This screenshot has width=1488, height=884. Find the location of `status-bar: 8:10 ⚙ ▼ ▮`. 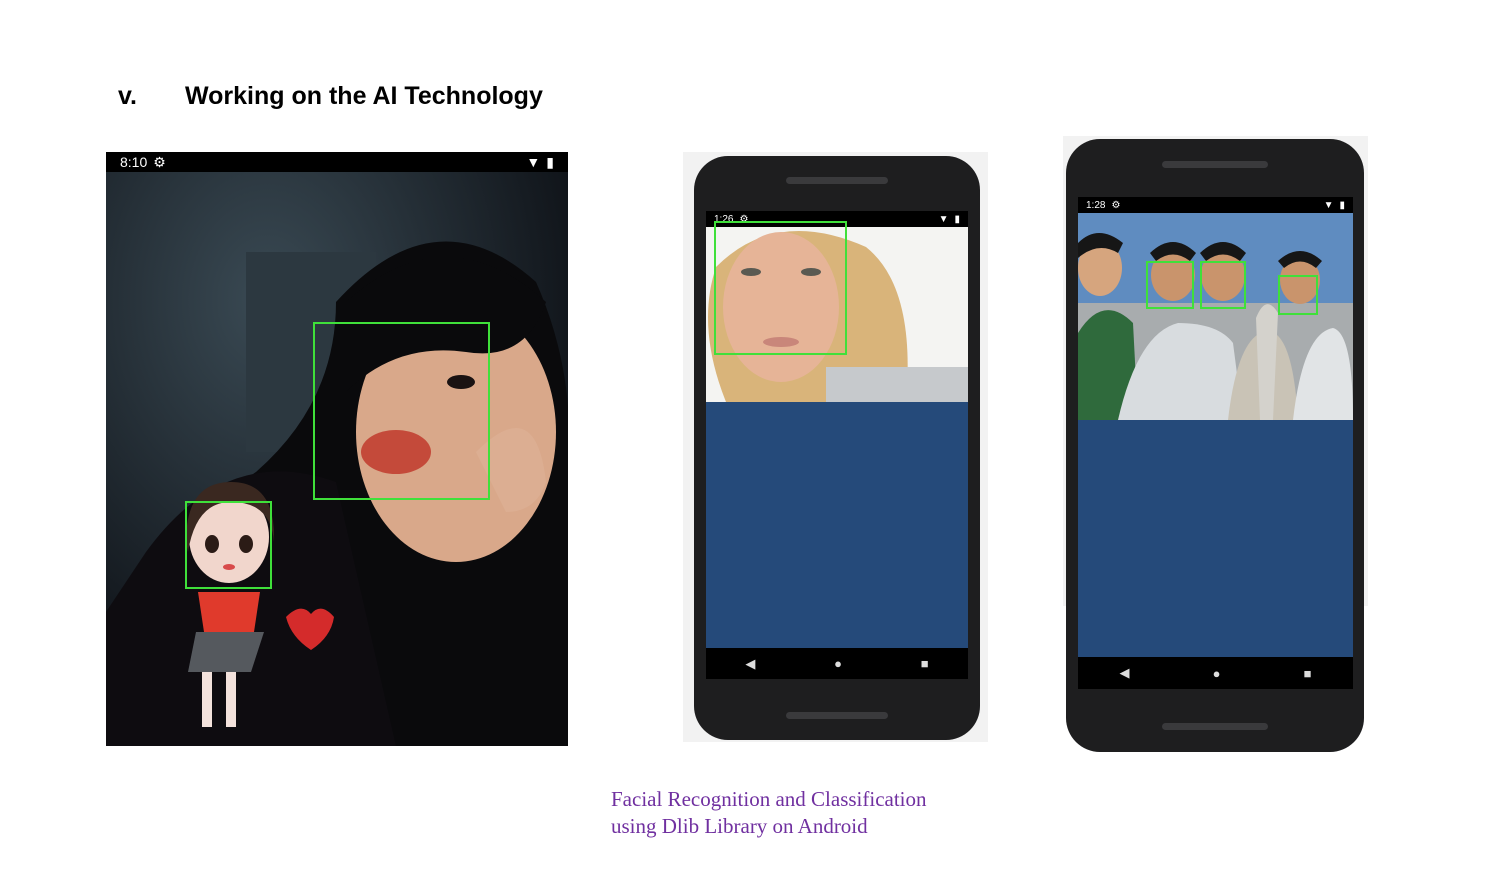

status-bar: 8:10 ⚙ ▼ ▮ is located at coordinates (337, 162).